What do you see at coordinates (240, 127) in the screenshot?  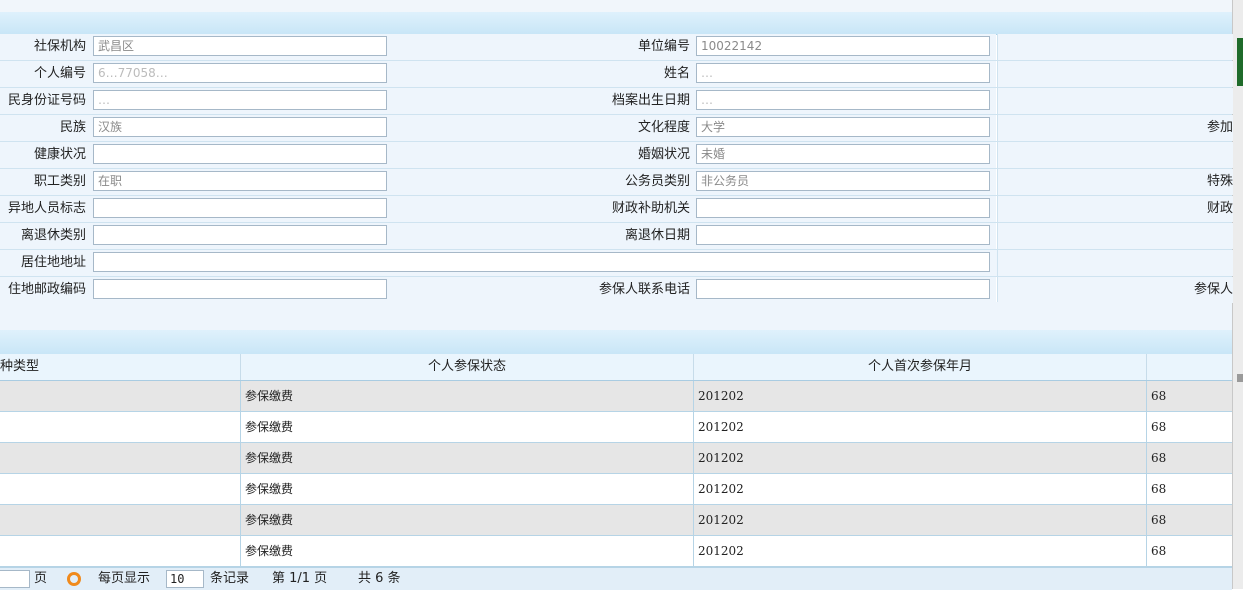 I see `field-input: 汉族` at bounding box center [240, 127].